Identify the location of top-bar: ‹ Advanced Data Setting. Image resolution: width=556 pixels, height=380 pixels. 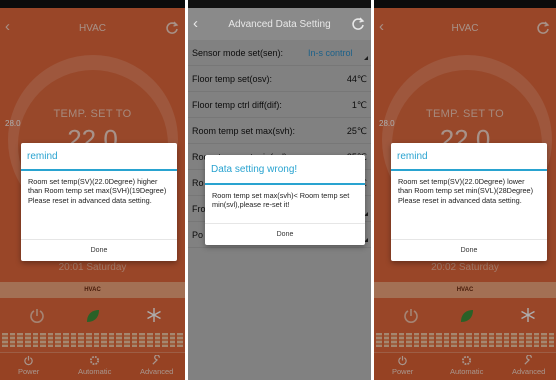
(279, 24).